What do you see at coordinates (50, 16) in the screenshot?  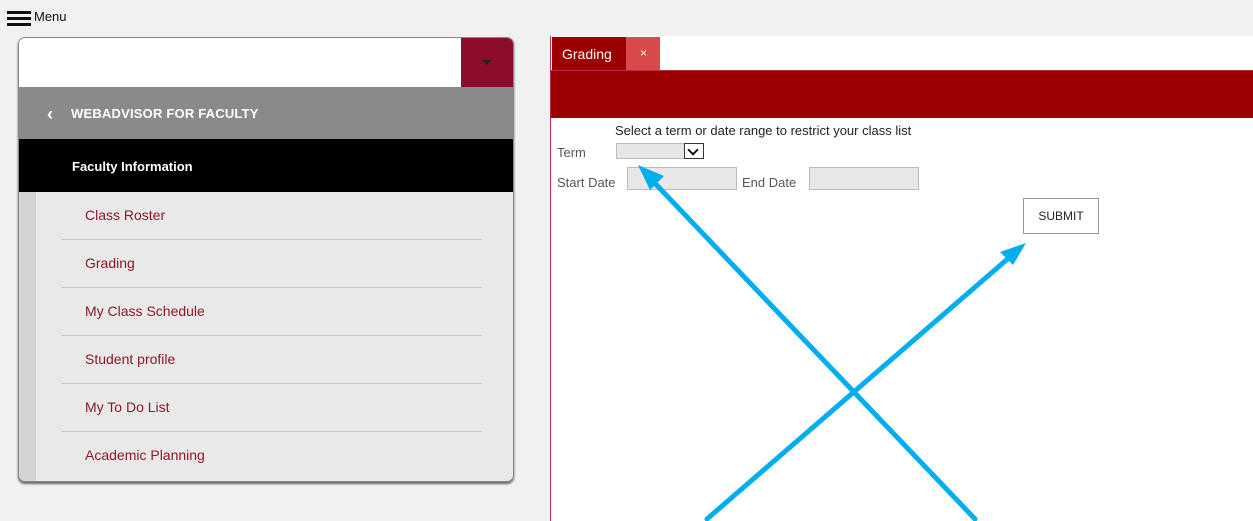 I see `menu-label: Menu` at bounding box center [50, 16].